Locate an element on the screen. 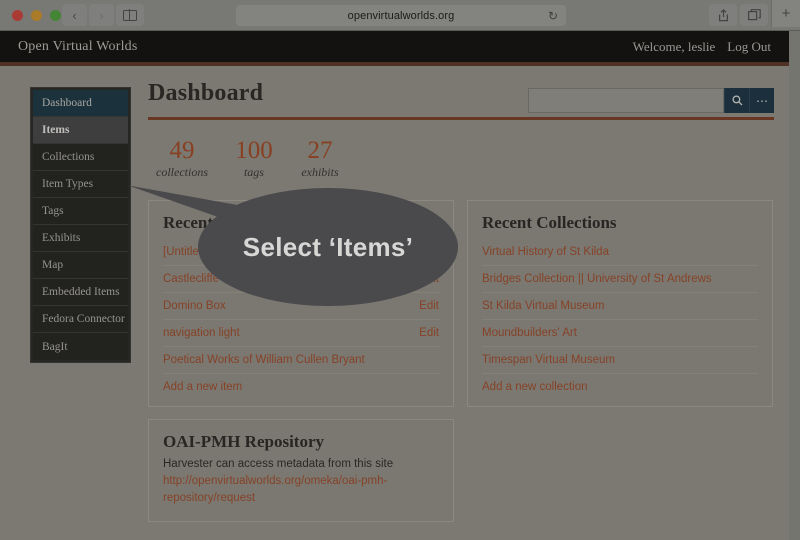 The height and width of the screenshot is (540, 800). browser-chrome: ‹ › openvirtualworlds.org ↻ + is located at coordinates (400, 15).